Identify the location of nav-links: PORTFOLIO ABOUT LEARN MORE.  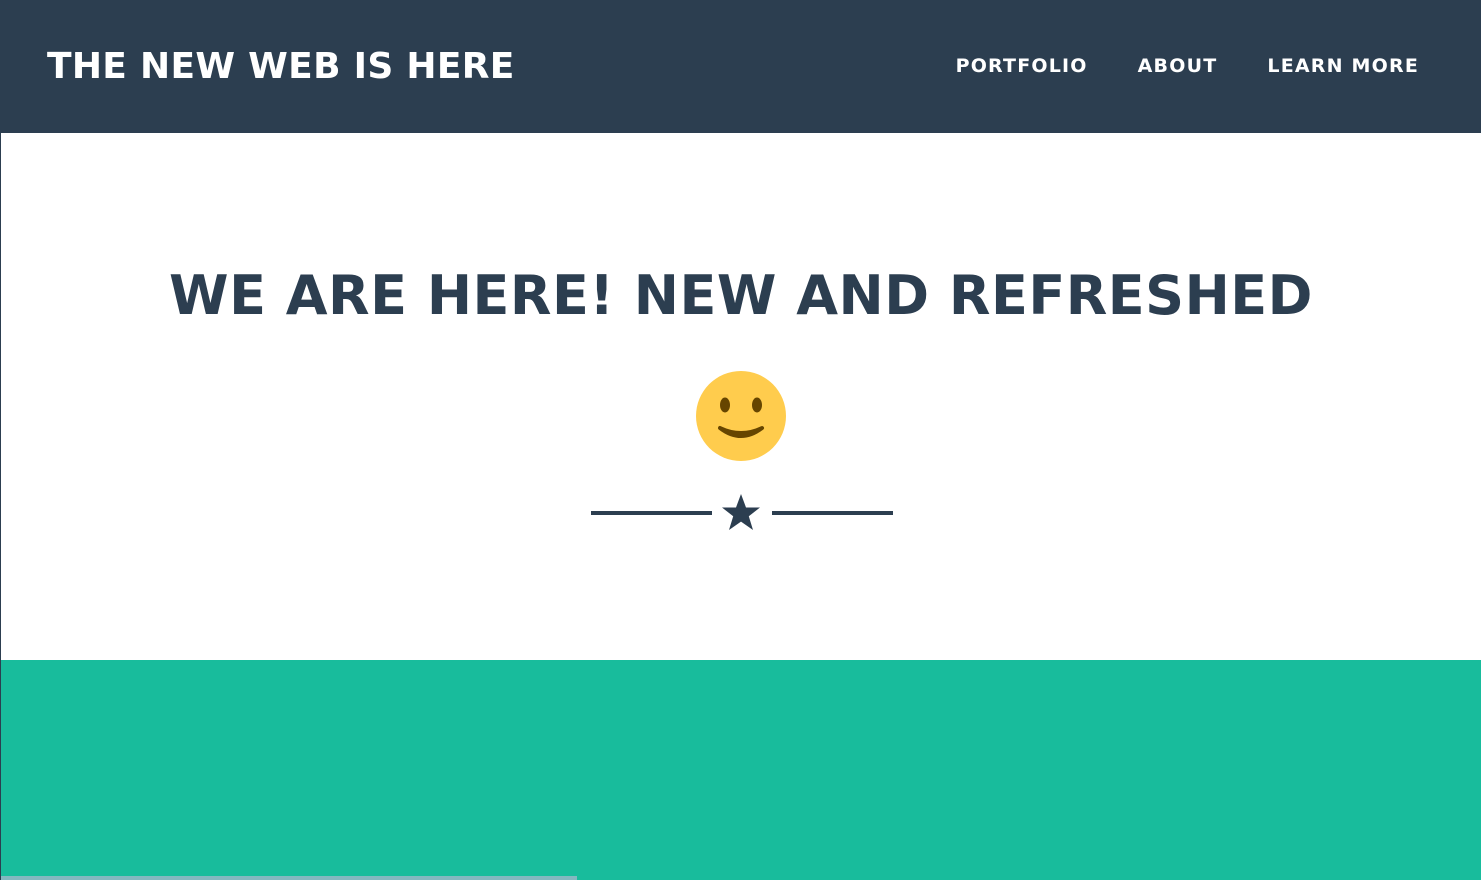
(1187, 66).